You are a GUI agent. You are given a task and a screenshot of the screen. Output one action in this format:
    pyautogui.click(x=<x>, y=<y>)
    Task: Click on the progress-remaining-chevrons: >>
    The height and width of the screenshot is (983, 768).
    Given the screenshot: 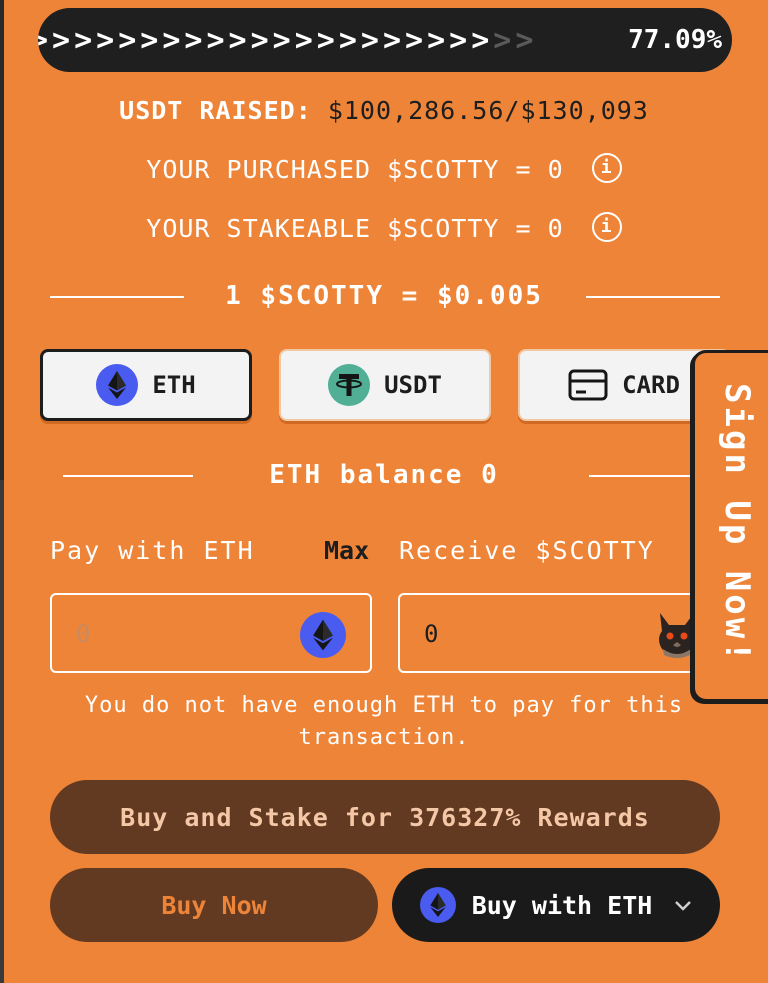 What is the action you would take?
    pyautogui.click(x=515, y=40)
    